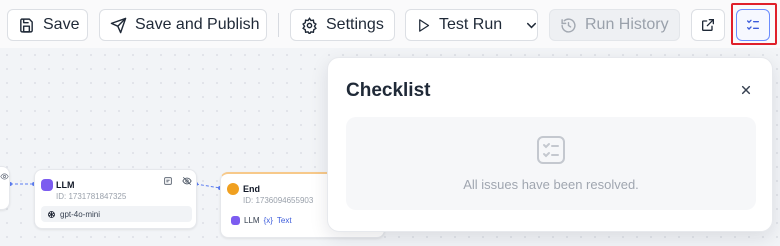 Image resolution: width=780 pixels, height=246 pixels. What do you see at coordinates (47, 185) in the screenshot?
I see `llm-node-icon` at bounding box center [47, 185].